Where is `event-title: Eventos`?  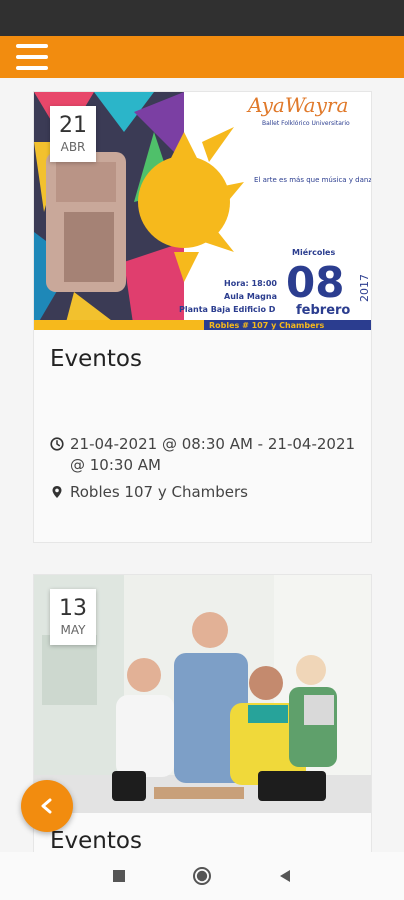
event-title: Eventos is located at coordinates (96, 359).